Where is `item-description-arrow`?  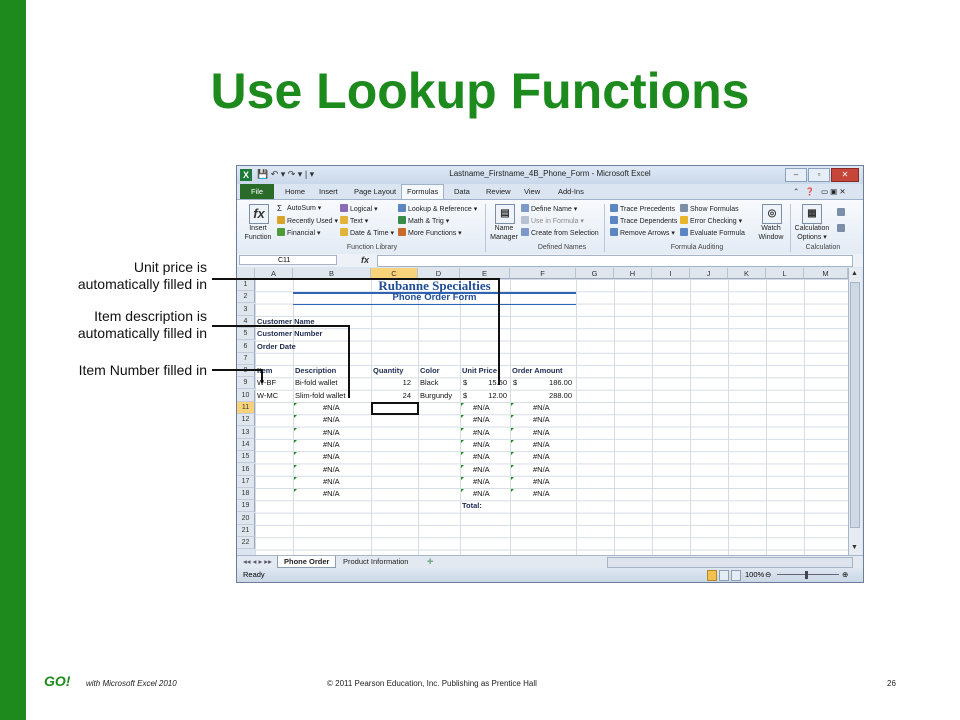
item-description-arrow is located at coordinates (281, 361).